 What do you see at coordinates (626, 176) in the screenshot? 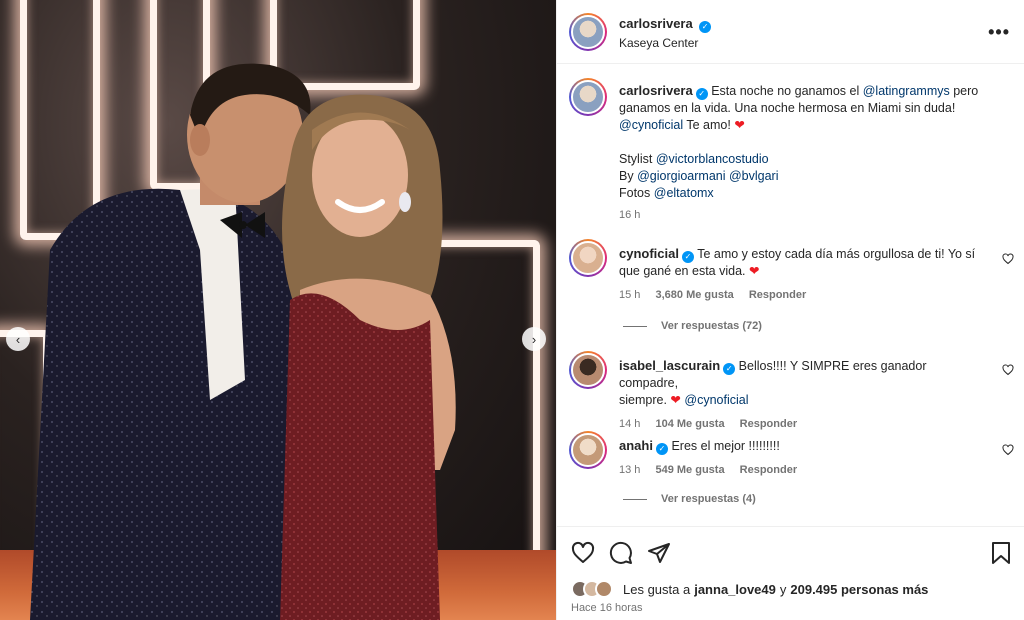
I see `caption-text: By` at bounding box center [626, 176].